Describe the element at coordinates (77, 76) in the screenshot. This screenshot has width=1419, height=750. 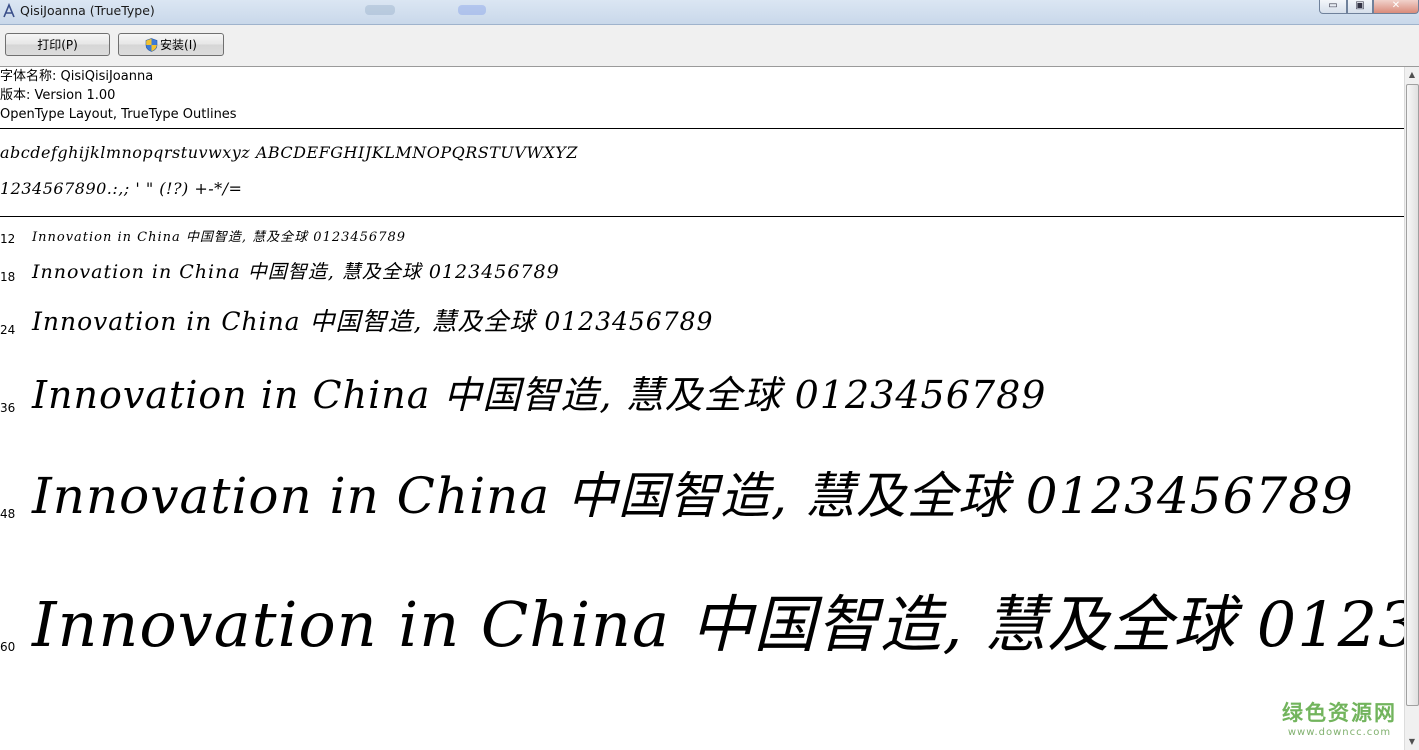
I see `font-name-line: 字体名称: QisiQisiJoanna` at that location.